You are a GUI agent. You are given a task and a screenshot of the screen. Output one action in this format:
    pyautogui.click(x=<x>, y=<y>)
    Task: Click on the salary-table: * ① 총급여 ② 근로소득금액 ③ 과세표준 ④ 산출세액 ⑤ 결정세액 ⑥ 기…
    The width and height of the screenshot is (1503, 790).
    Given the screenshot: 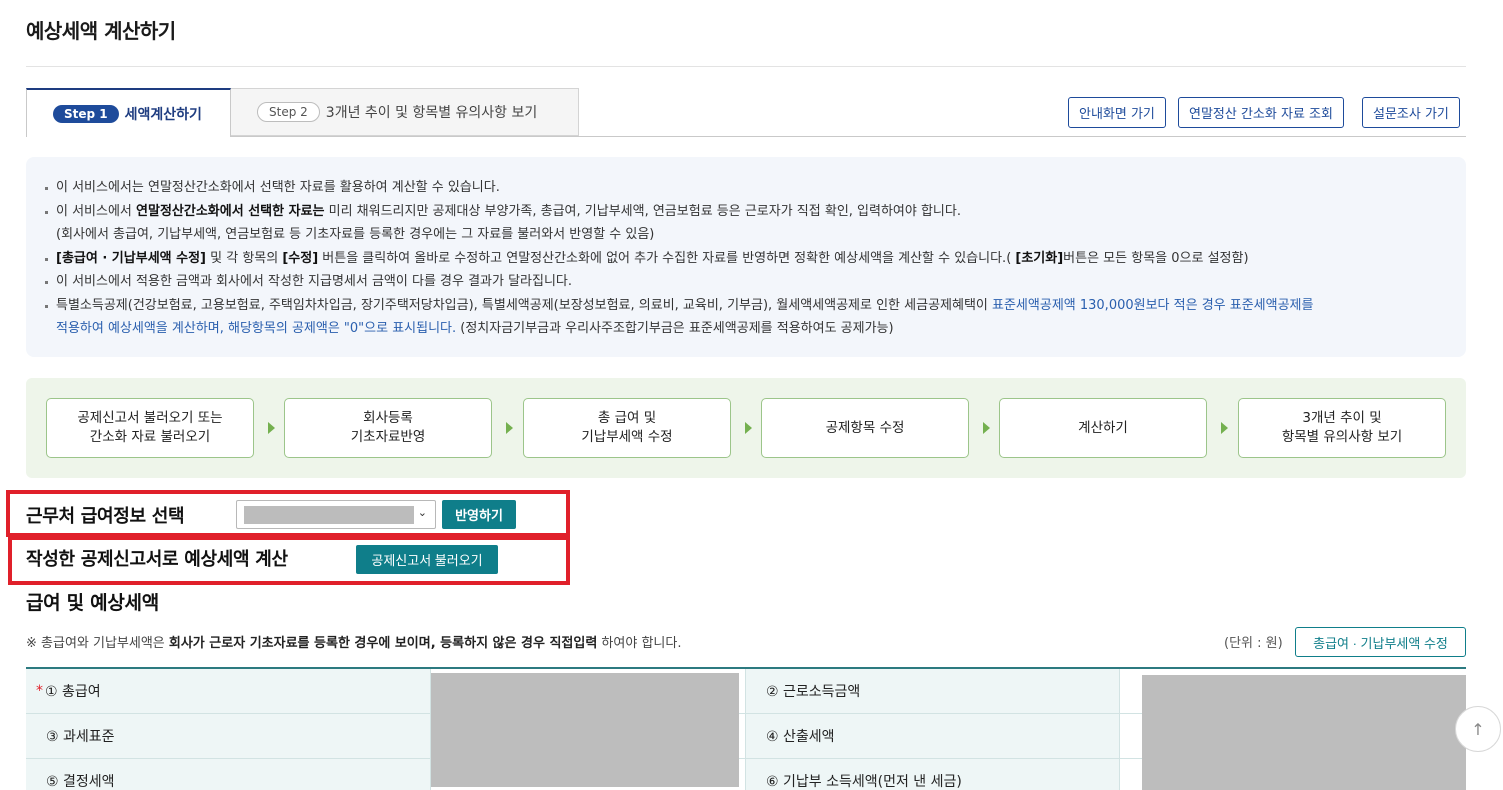 What is the action you would take?
    pyautogui.click(x=746, y=728)
    